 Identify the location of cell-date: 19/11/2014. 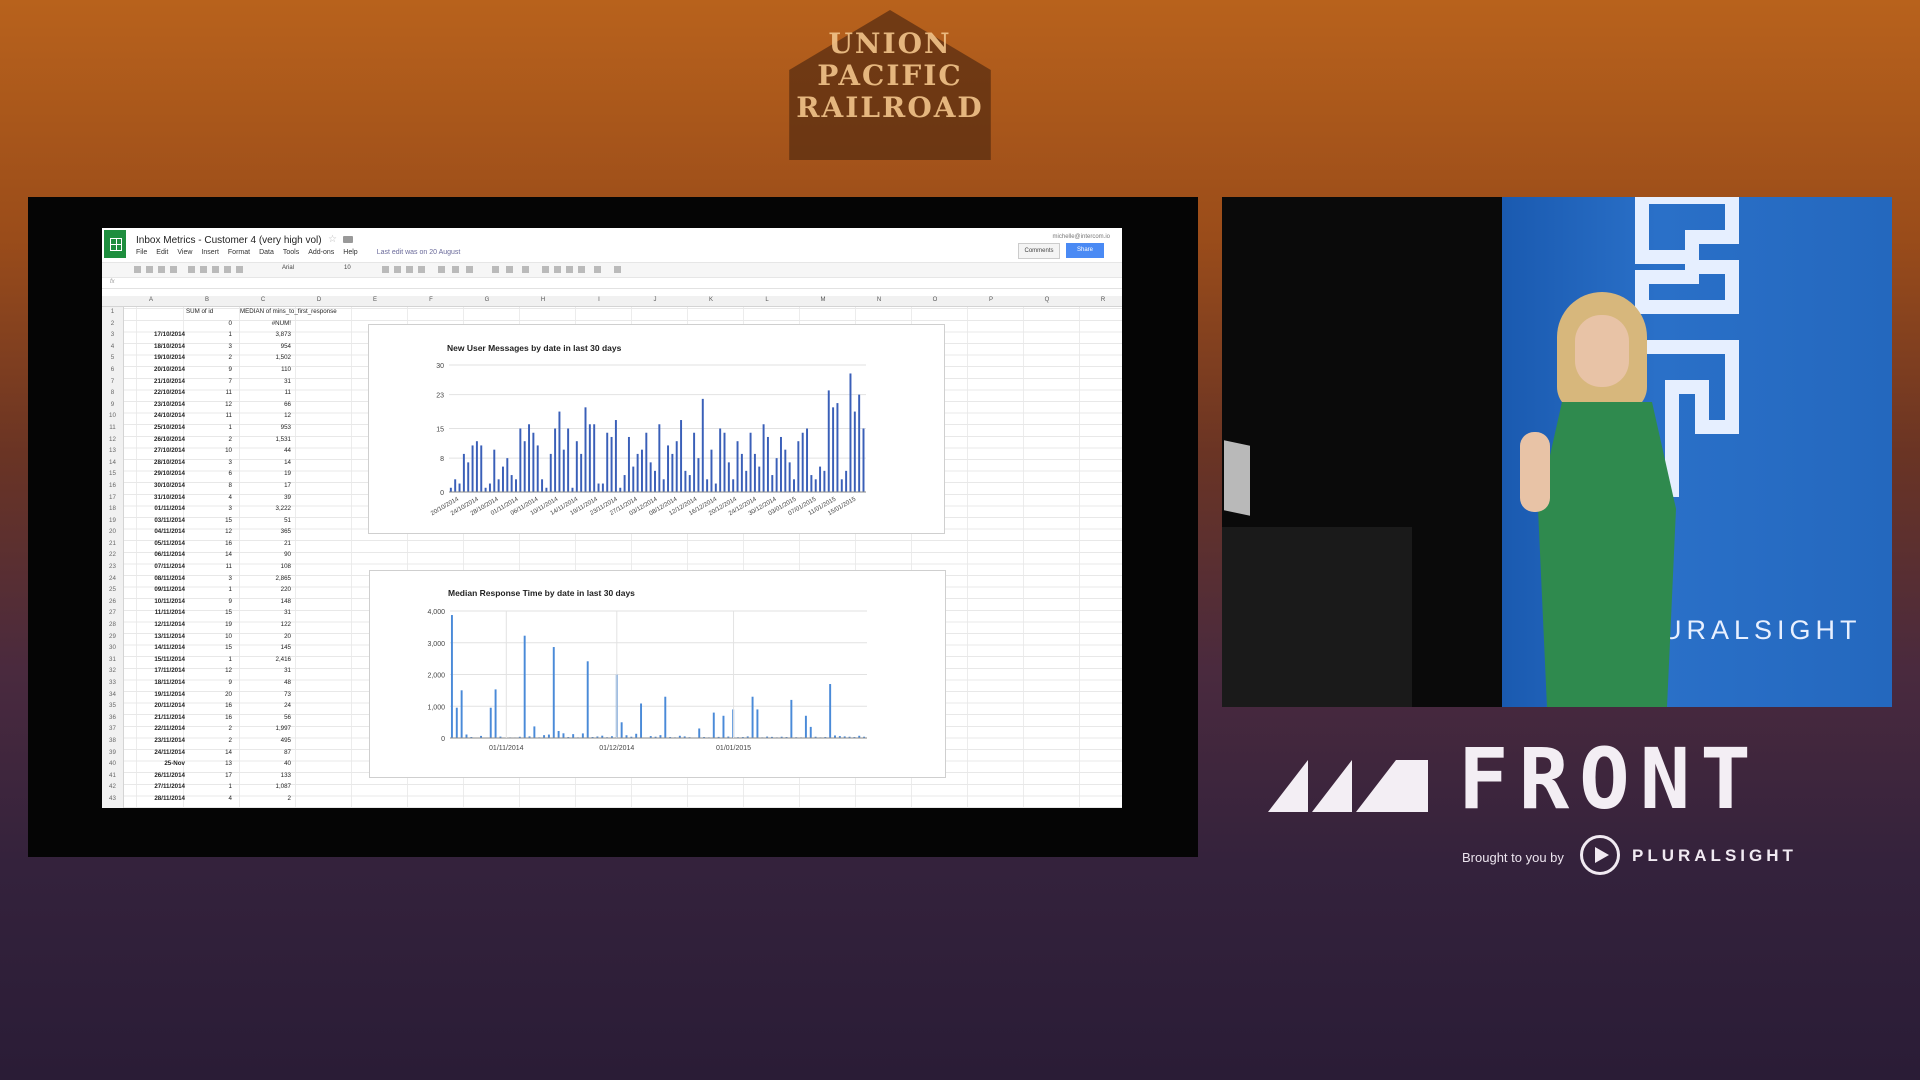
(155, 694).